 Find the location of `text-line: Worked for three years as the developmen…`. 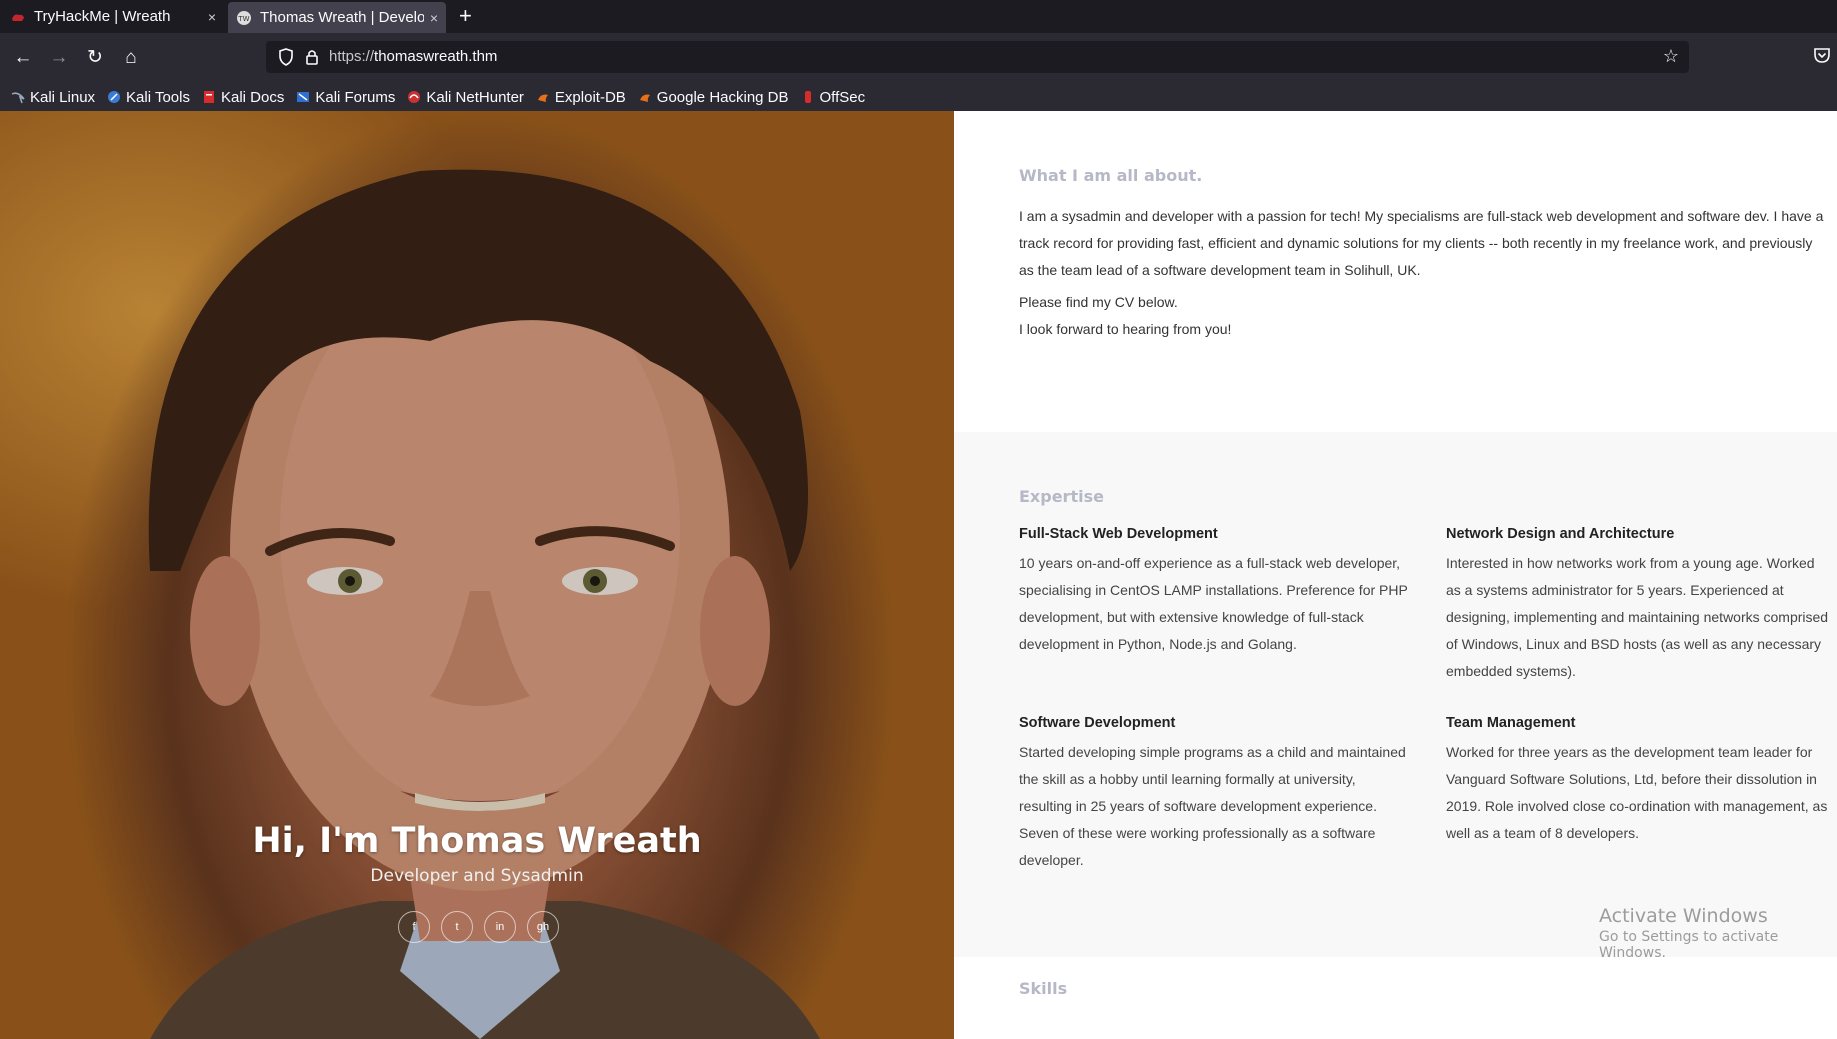

text-line: Worked for three years as the developmen… is located at coordinates (1629, 752).